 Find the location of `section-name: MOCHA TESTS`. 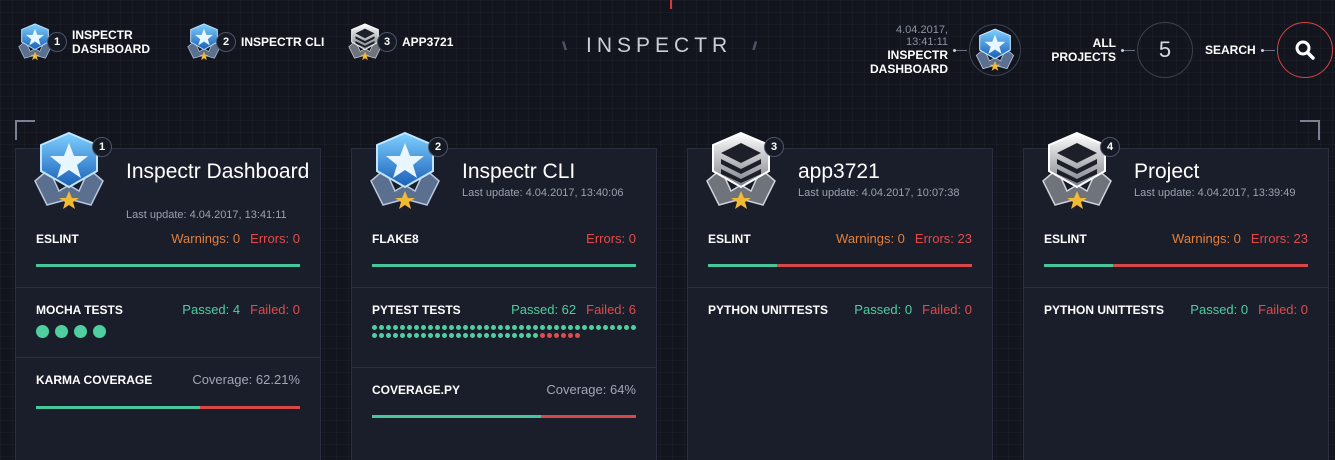

section-name: MOCHA TESTS is located at coordinates (79, 309).